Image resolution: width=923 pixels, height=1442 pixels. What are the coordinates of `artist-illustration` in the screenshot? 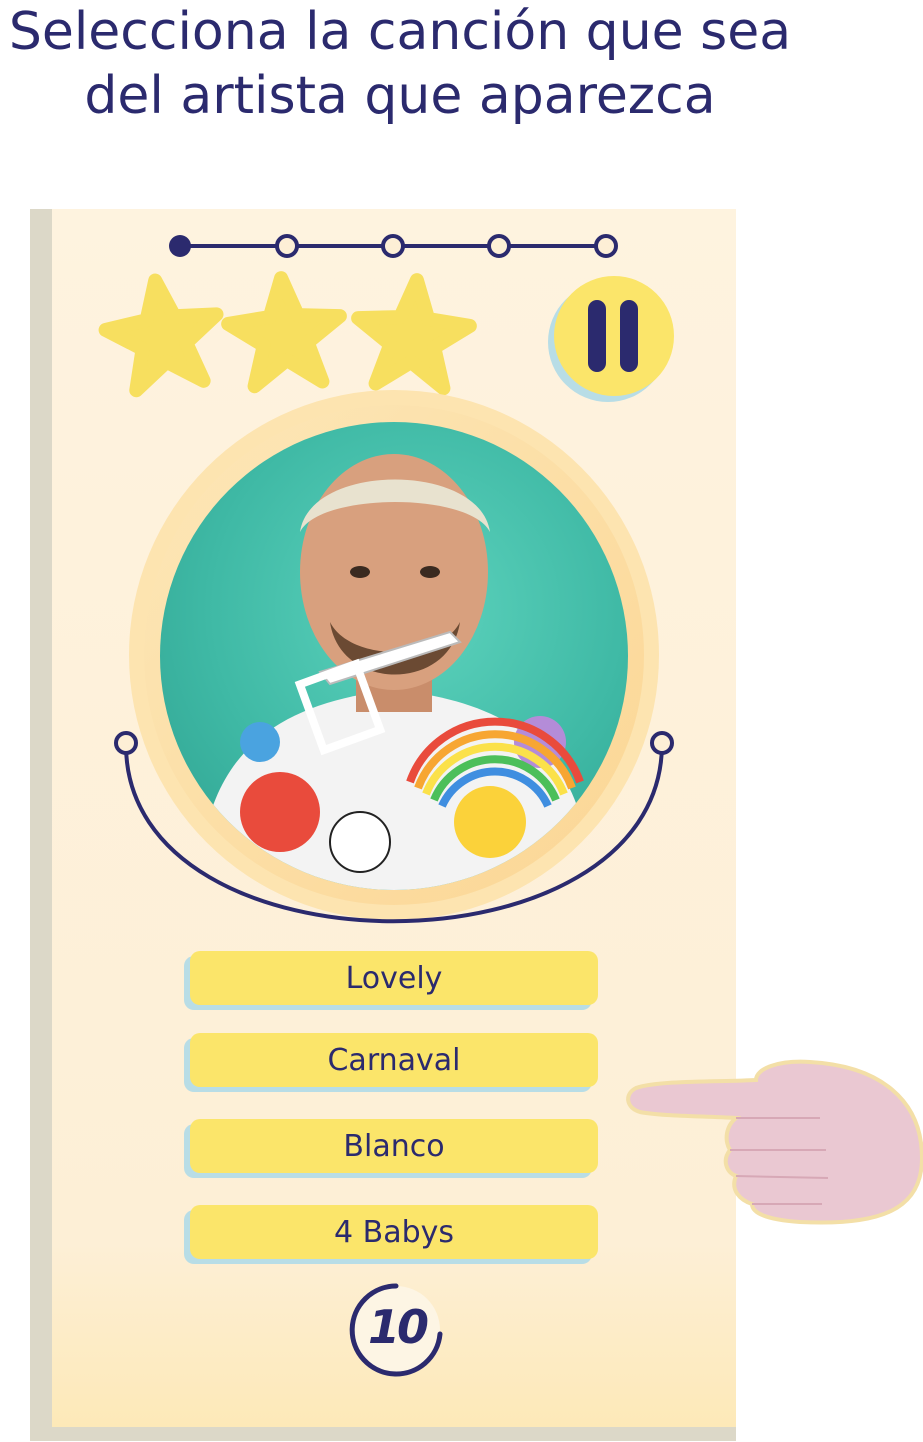 It's located at (395, 672).